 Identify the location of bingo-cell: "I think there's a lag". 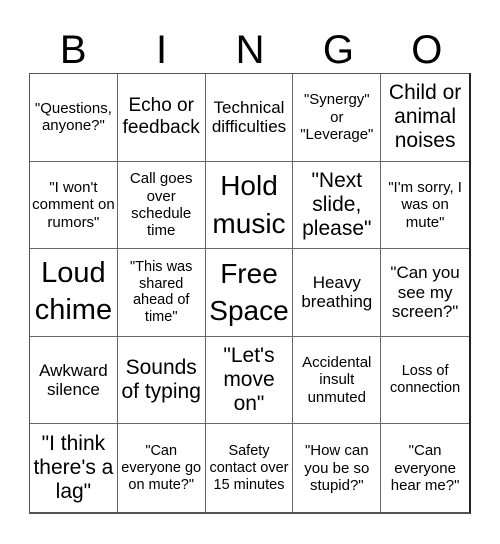
(74, 468).